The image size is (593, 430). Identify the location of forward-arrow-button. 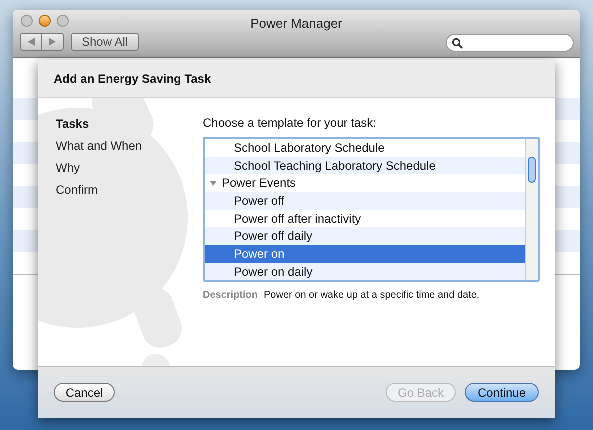
(53, 42).